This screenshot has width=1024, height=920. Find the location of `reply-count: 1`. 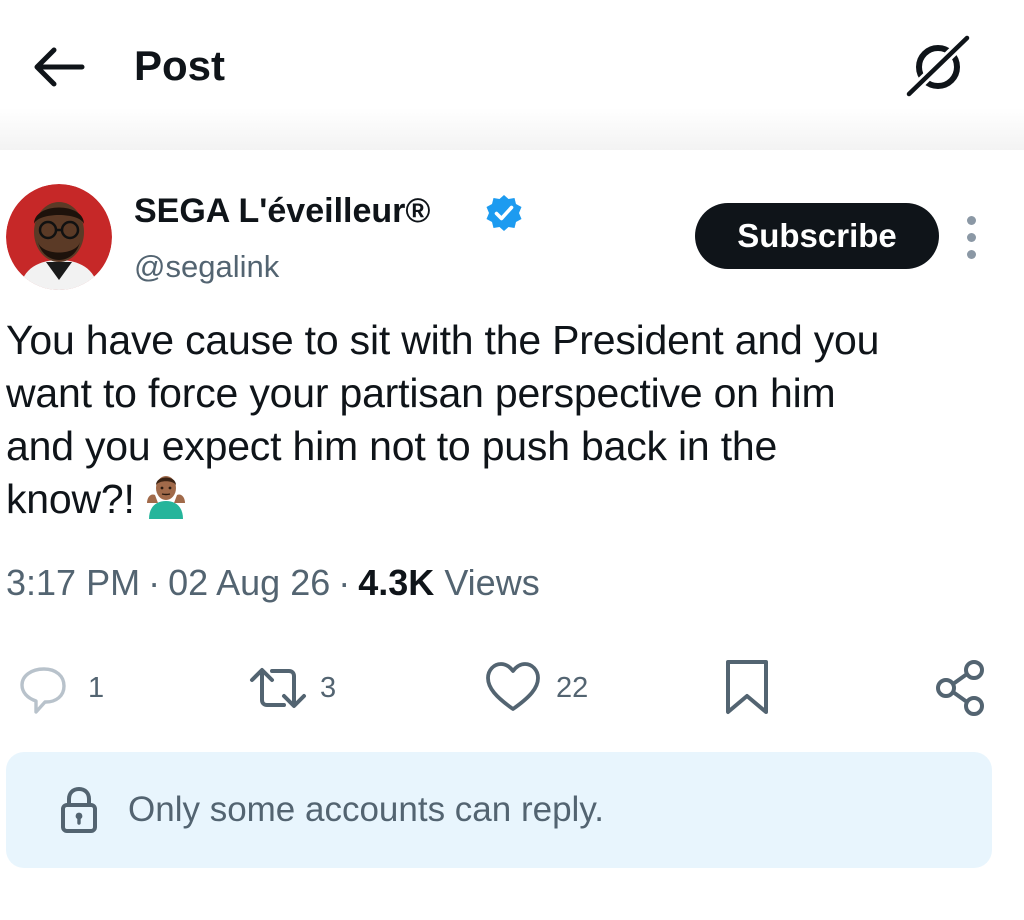

reply-count: 1 is located at coordinates (96, 688).